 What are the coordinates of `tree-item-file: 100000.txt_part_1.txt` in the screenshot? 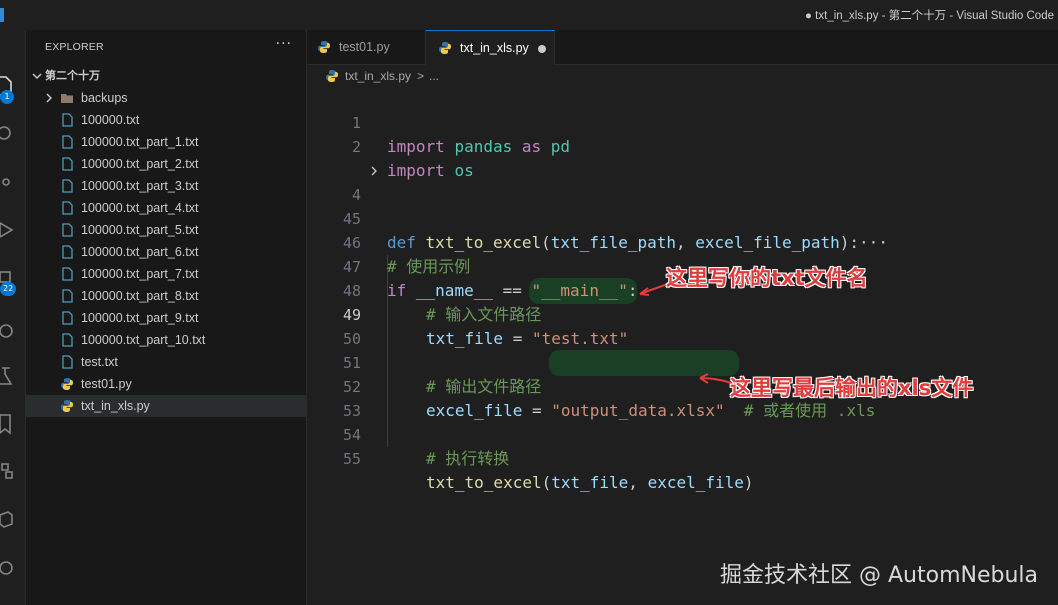 It's located at (166, 142).